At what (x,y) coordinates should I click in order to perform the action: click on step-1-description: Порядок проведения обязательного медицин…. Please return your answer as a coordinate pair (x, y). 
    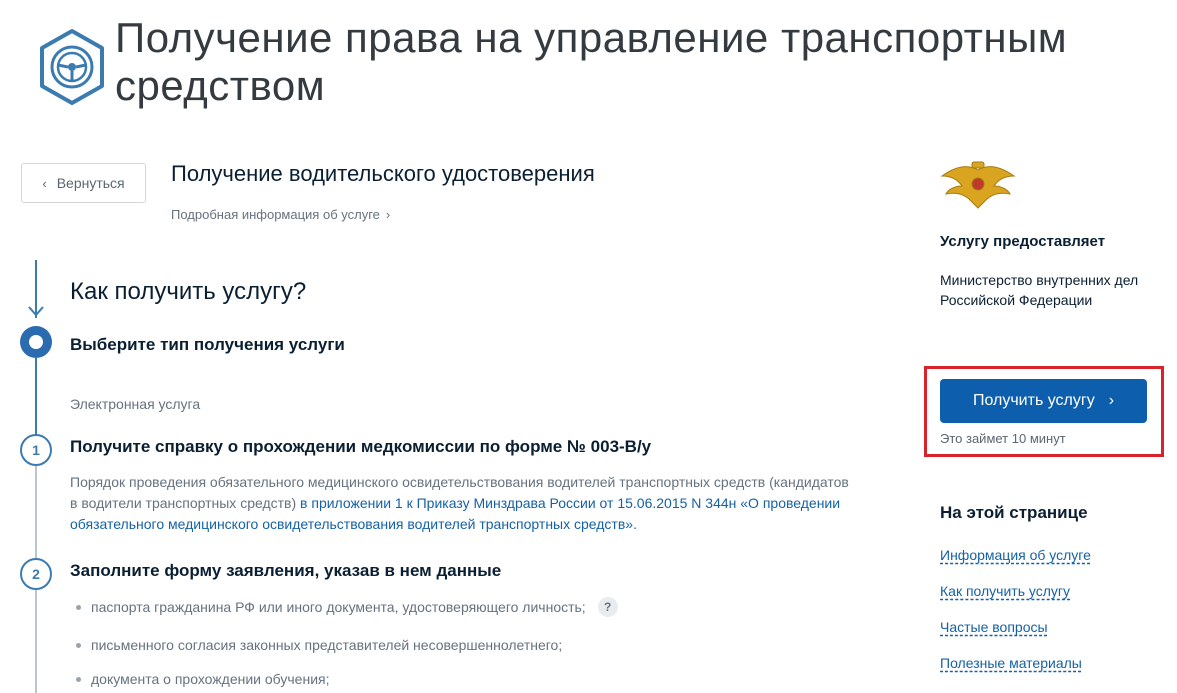
    Looking at the image, I should click on (460, 503).